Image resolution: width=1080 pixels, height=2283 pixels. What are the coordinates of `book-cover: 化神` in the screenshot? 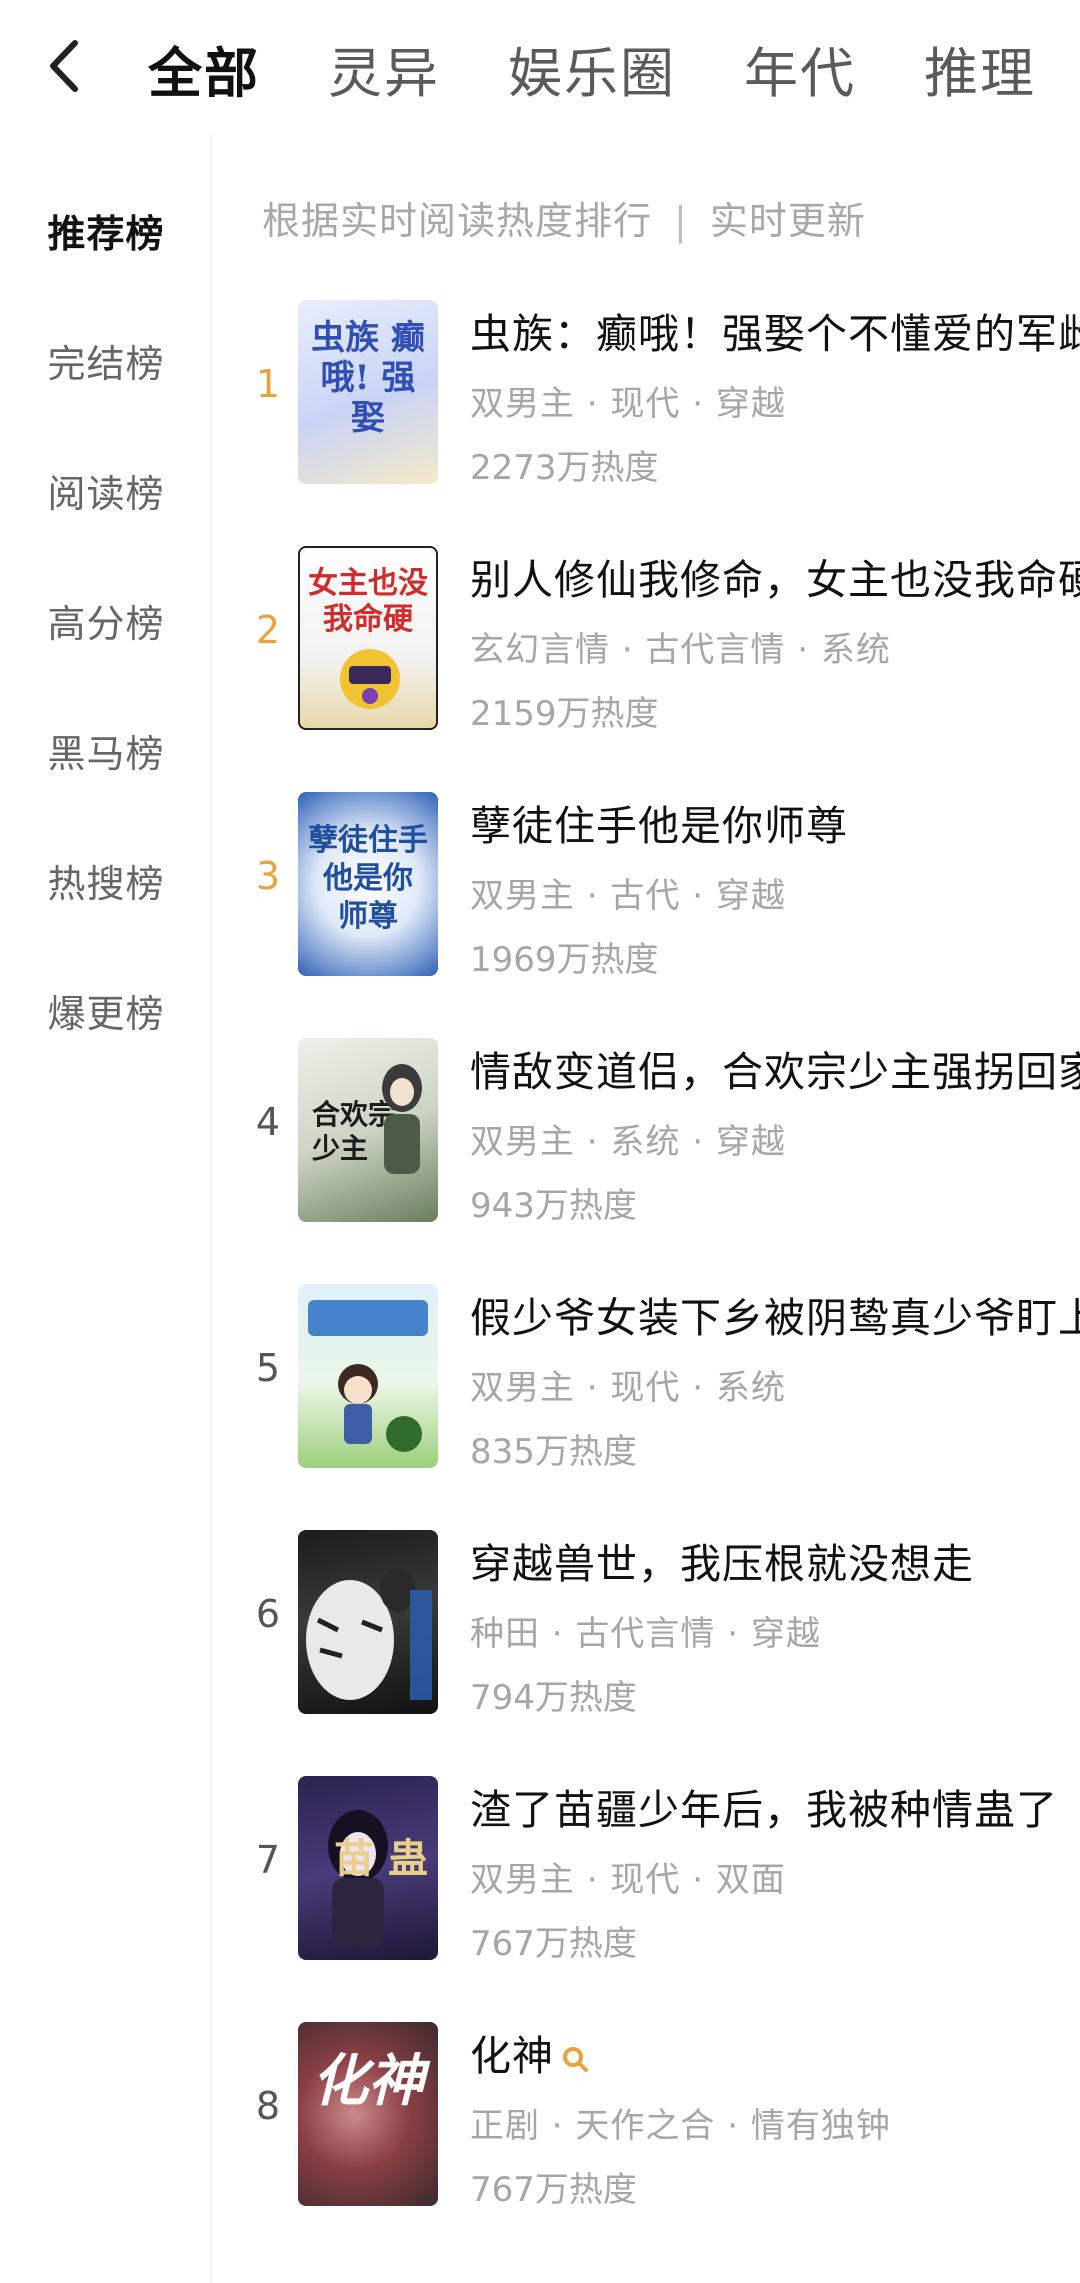 It's located at (368, 2114).